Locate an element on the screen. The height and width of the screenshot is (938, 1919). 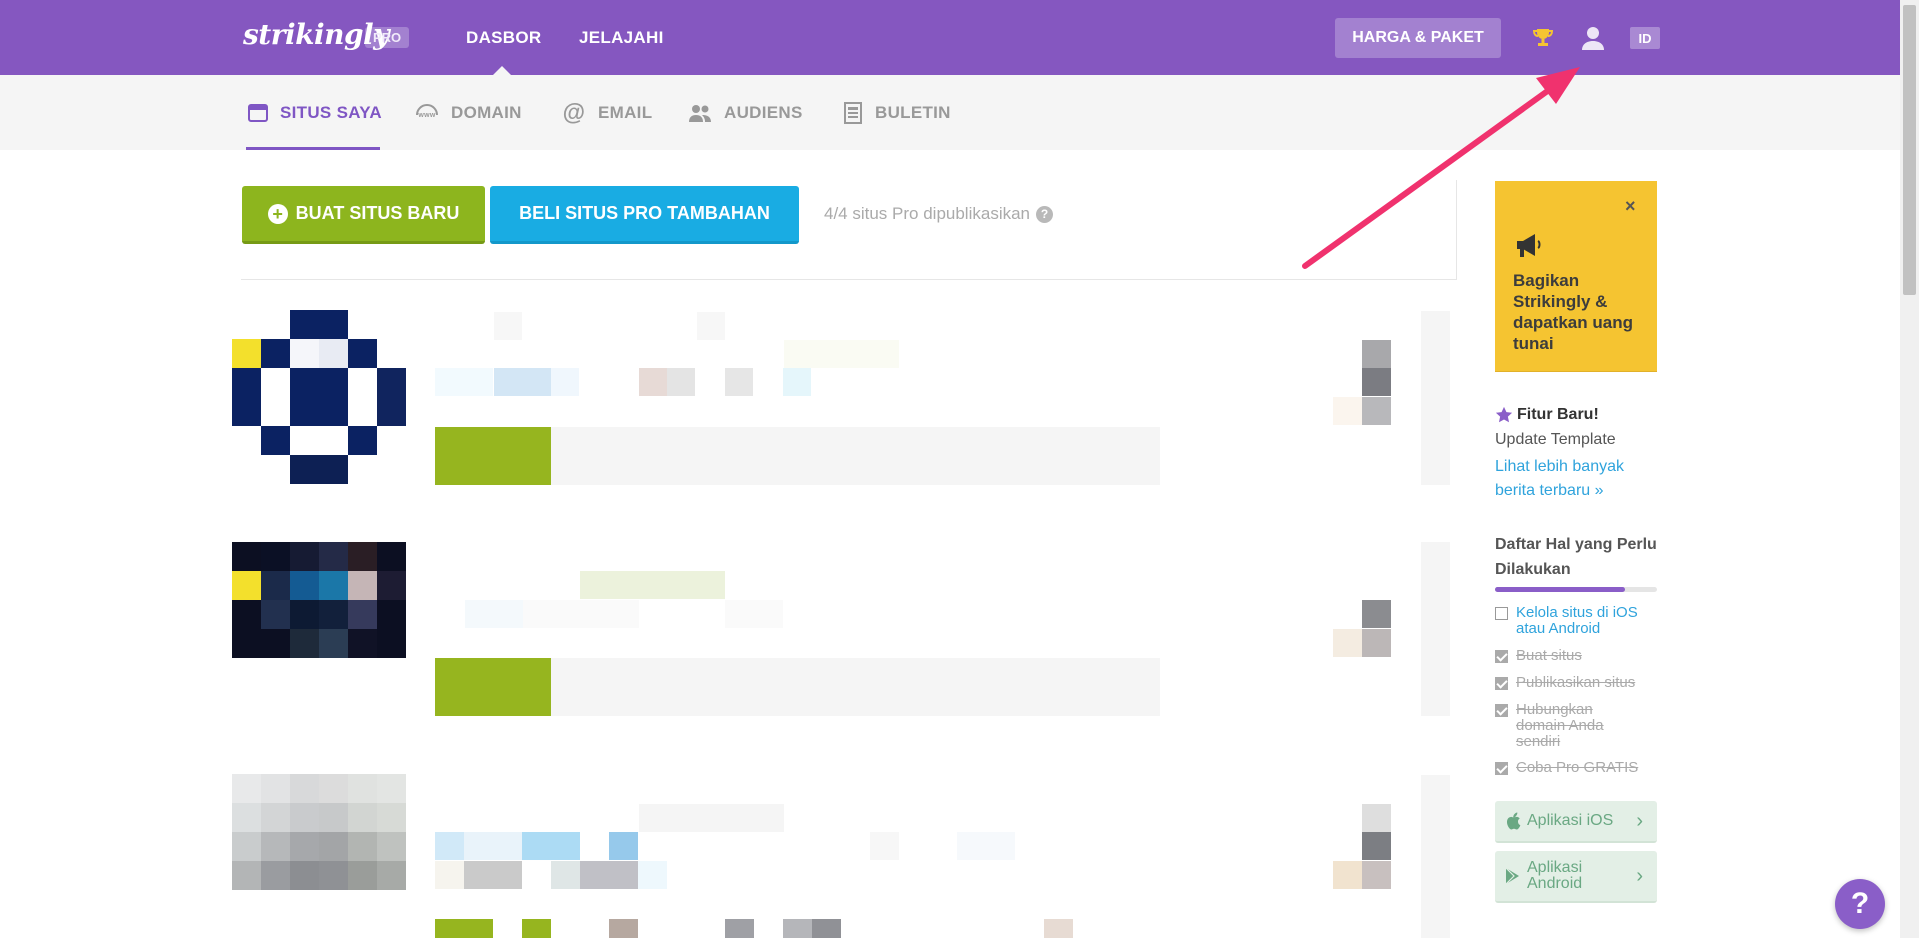
help-button: ? is located at coordinates (1860, 904).